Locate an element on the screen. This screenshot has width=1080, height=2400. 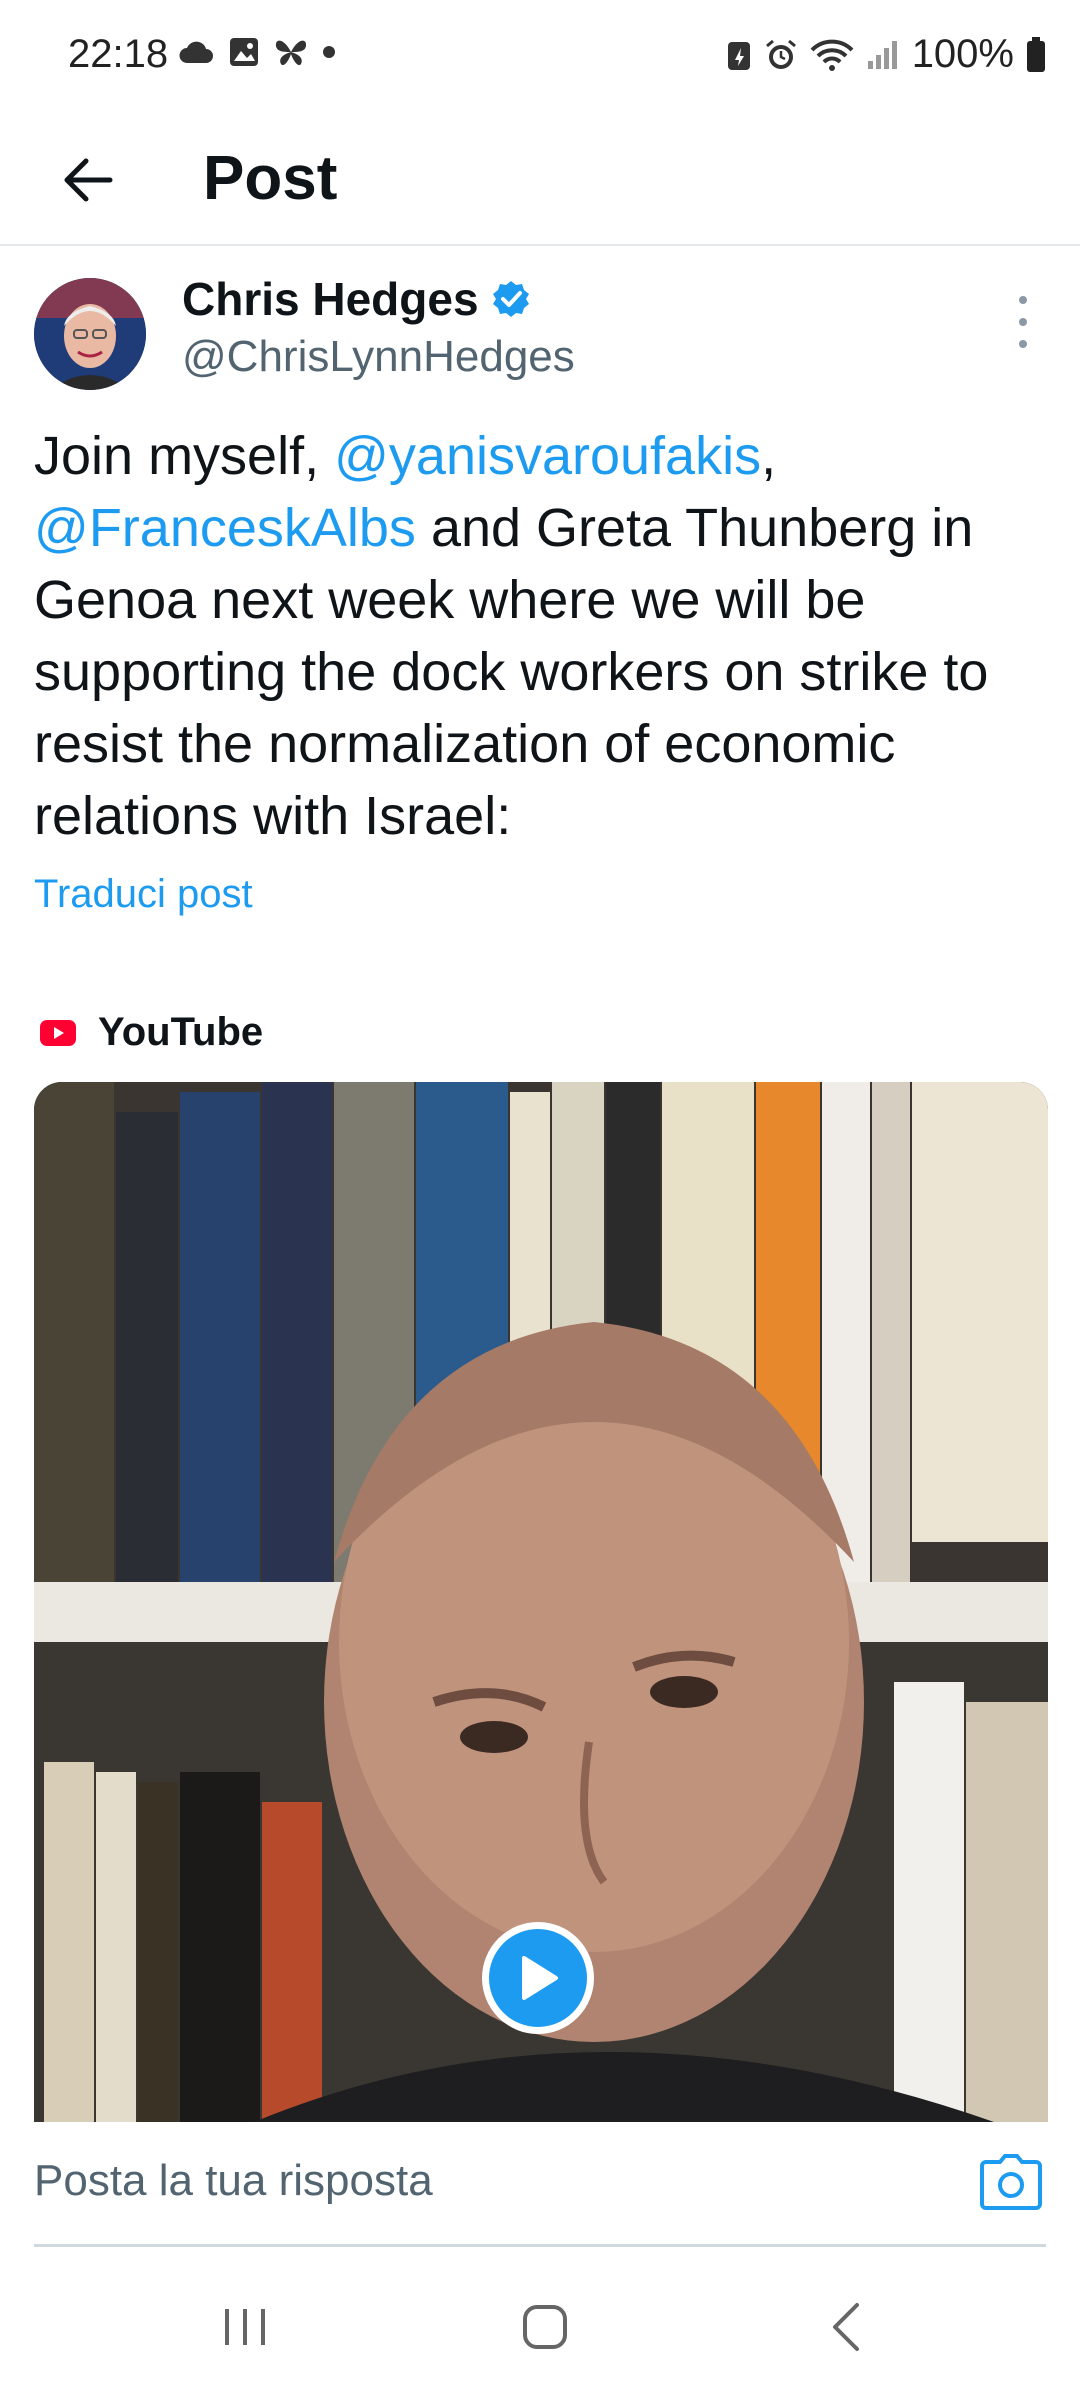
recent-apps-icon is located at coordinates (245, 2327).